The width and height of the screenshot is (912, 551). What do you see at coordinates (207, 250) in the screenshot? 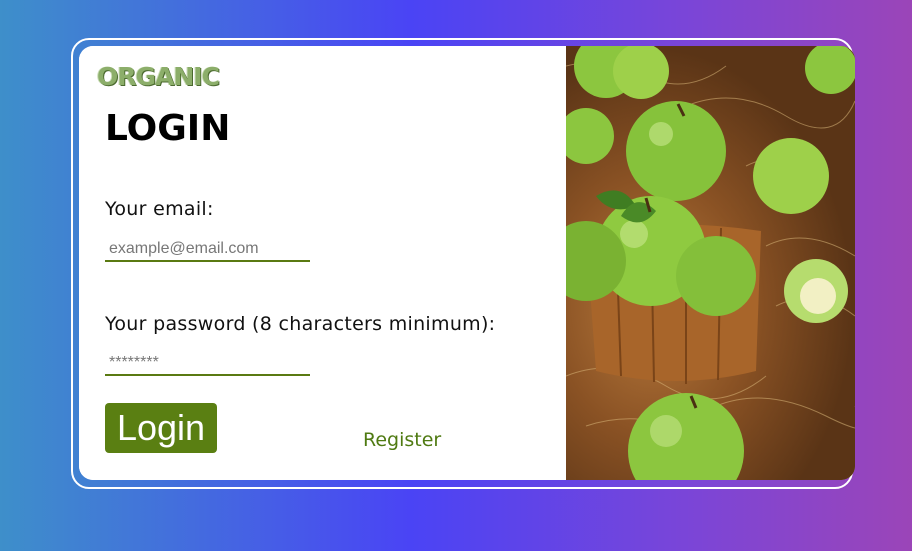
I see `email-field` at bounding box center [207, 250].